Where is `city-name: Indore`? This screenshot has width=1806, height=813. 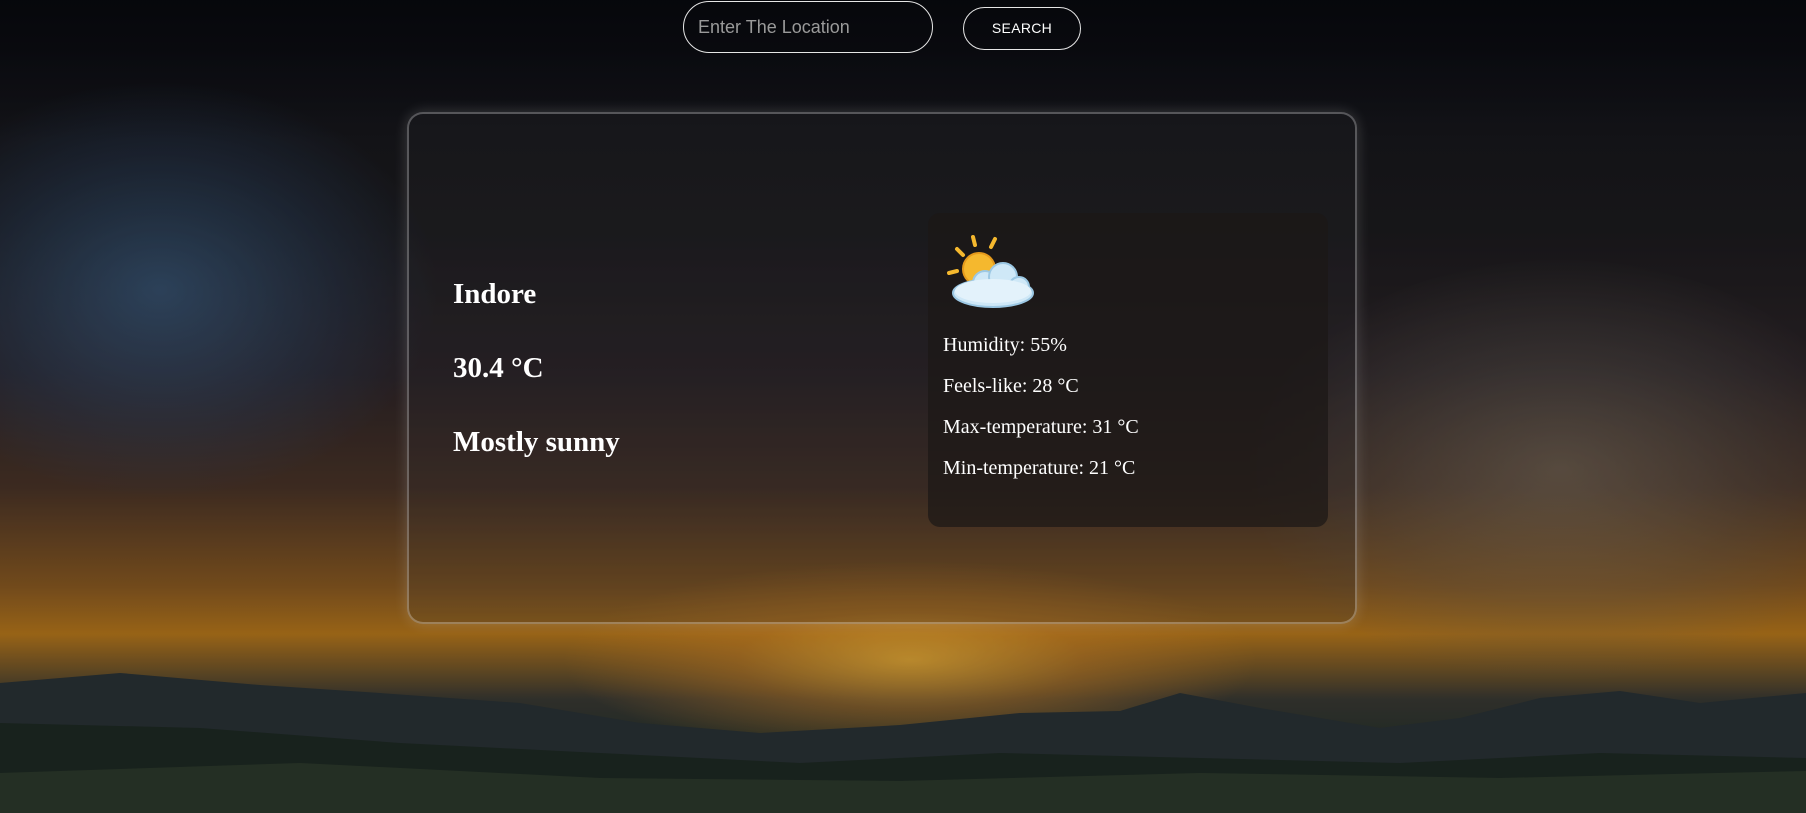
city-name: Indore is located at coordinates (495, 294).